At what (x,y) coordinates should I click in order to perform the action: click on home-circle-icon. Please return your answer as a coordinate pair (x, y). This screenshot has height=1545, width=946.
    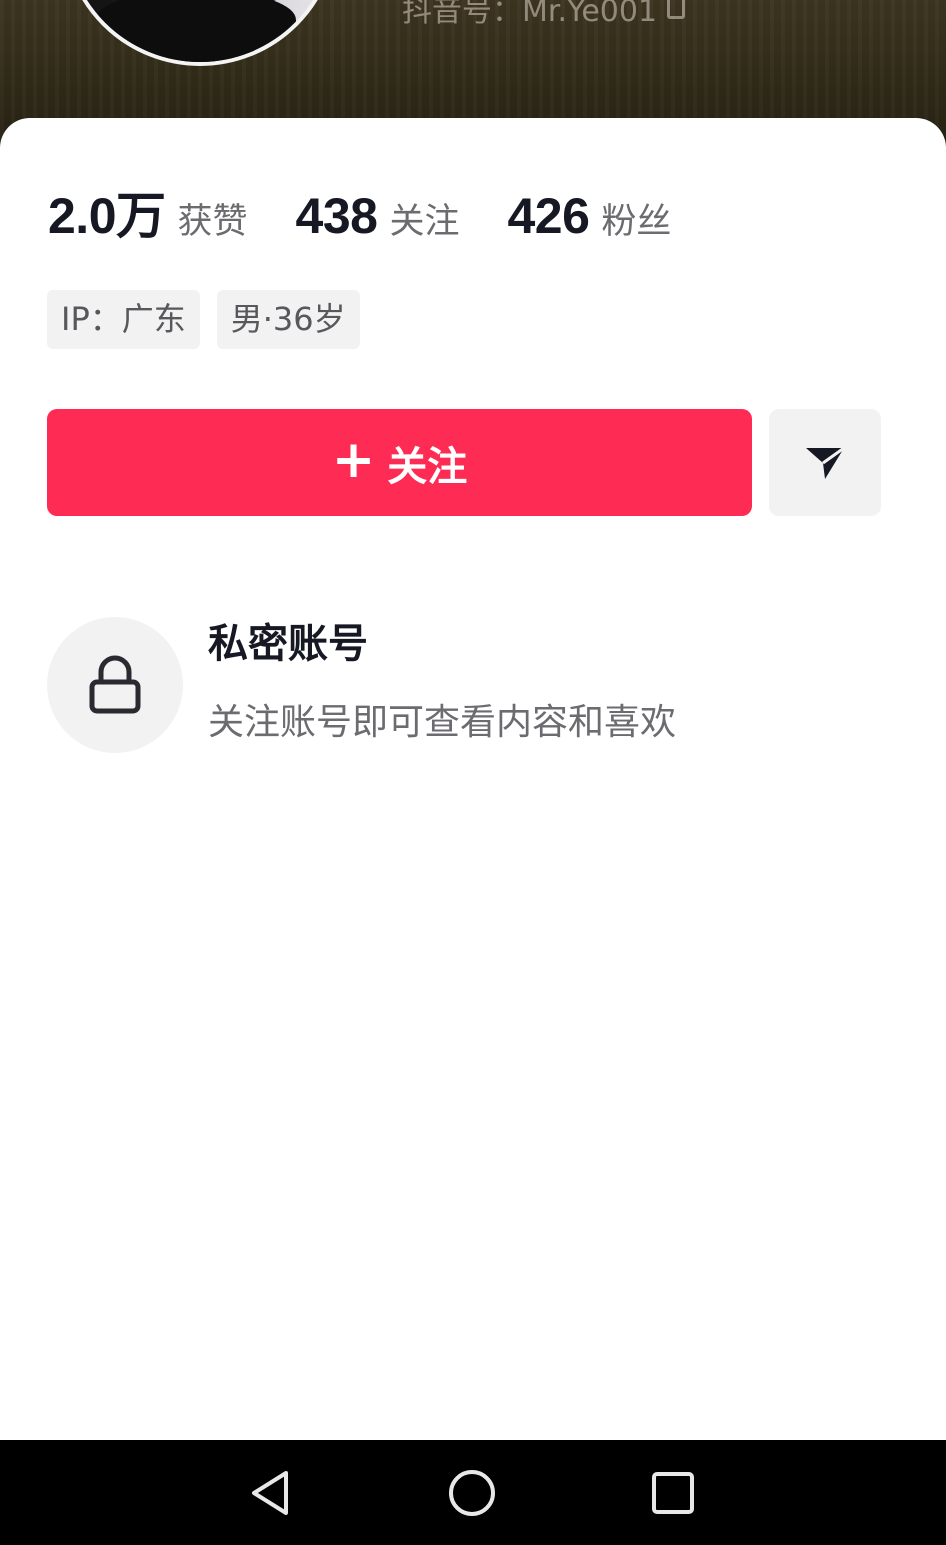
    Looking at the image, I should click on (472, 1493).